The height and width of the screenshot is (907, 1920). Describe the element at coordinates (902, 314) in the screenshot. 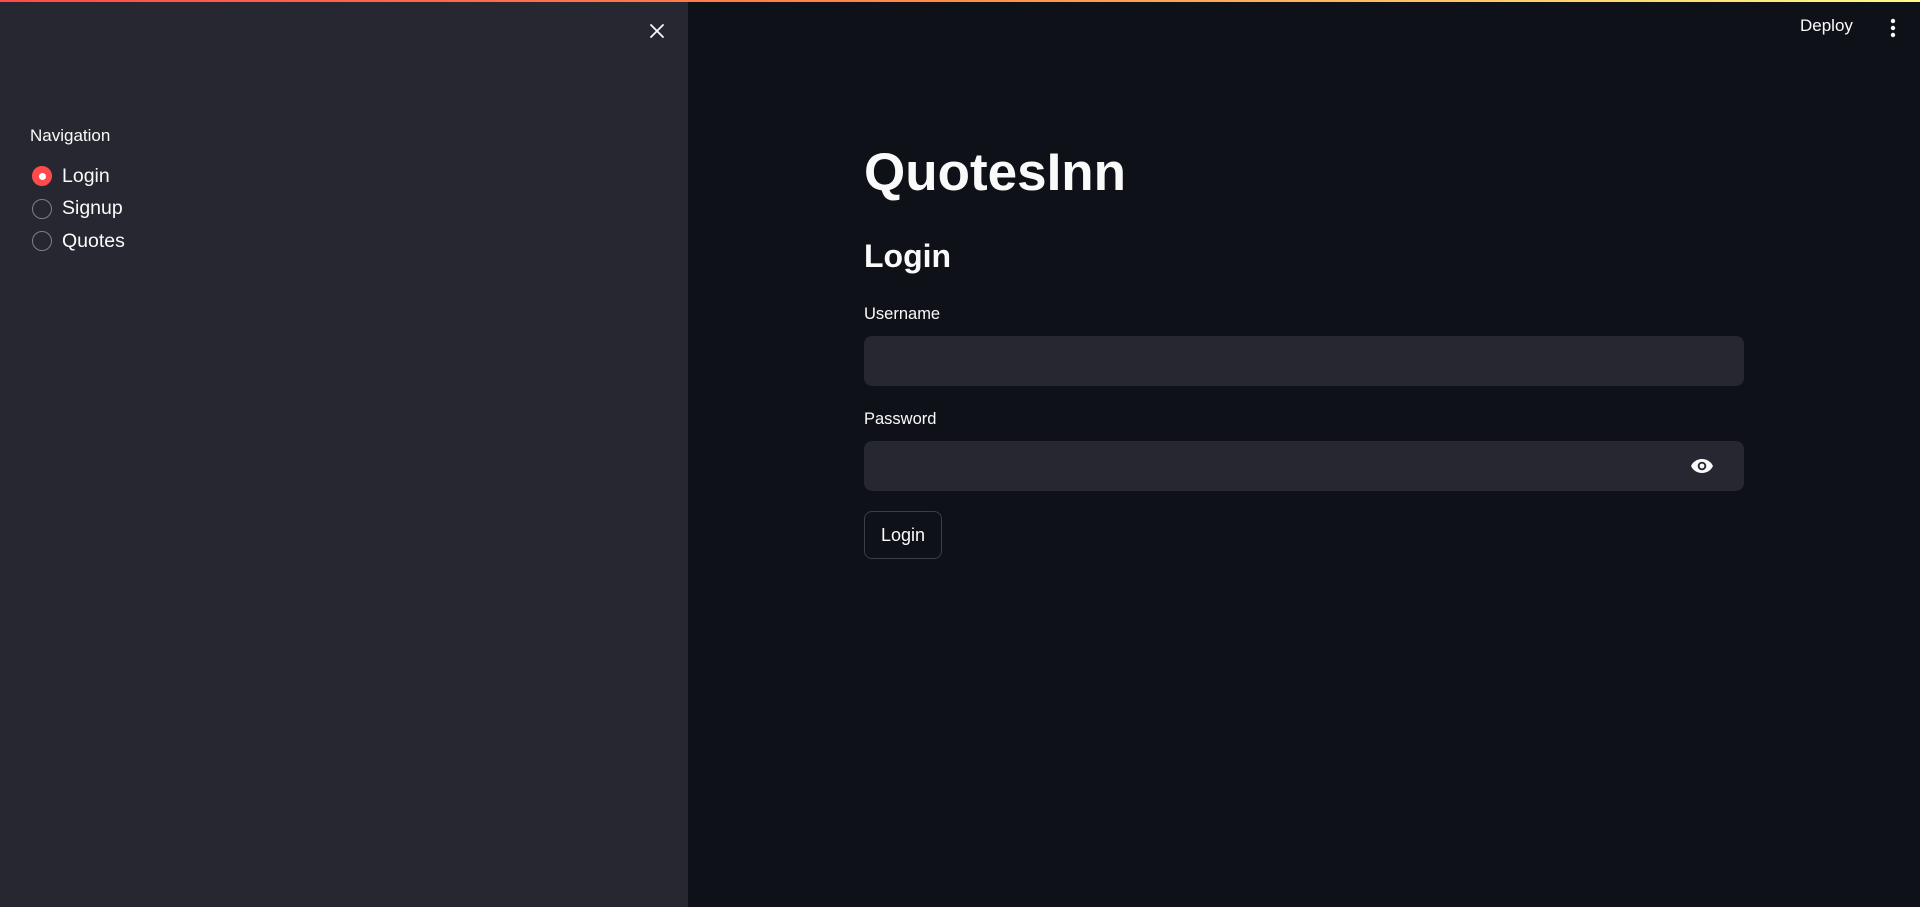

I see `username-label: Username` at that location.